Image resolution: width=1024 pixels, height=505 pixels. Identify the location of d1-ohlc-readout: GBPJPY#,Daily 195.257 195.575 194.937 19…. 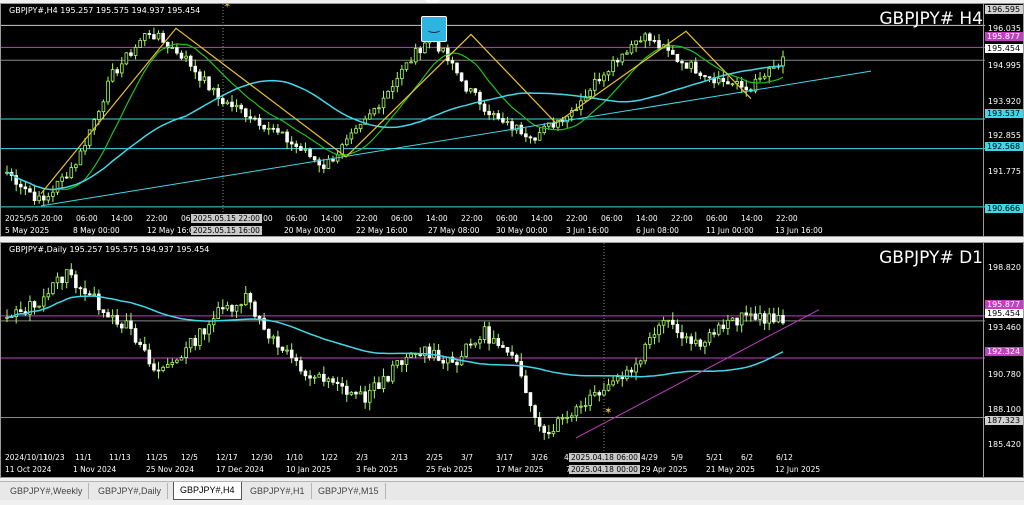
(109, 249).